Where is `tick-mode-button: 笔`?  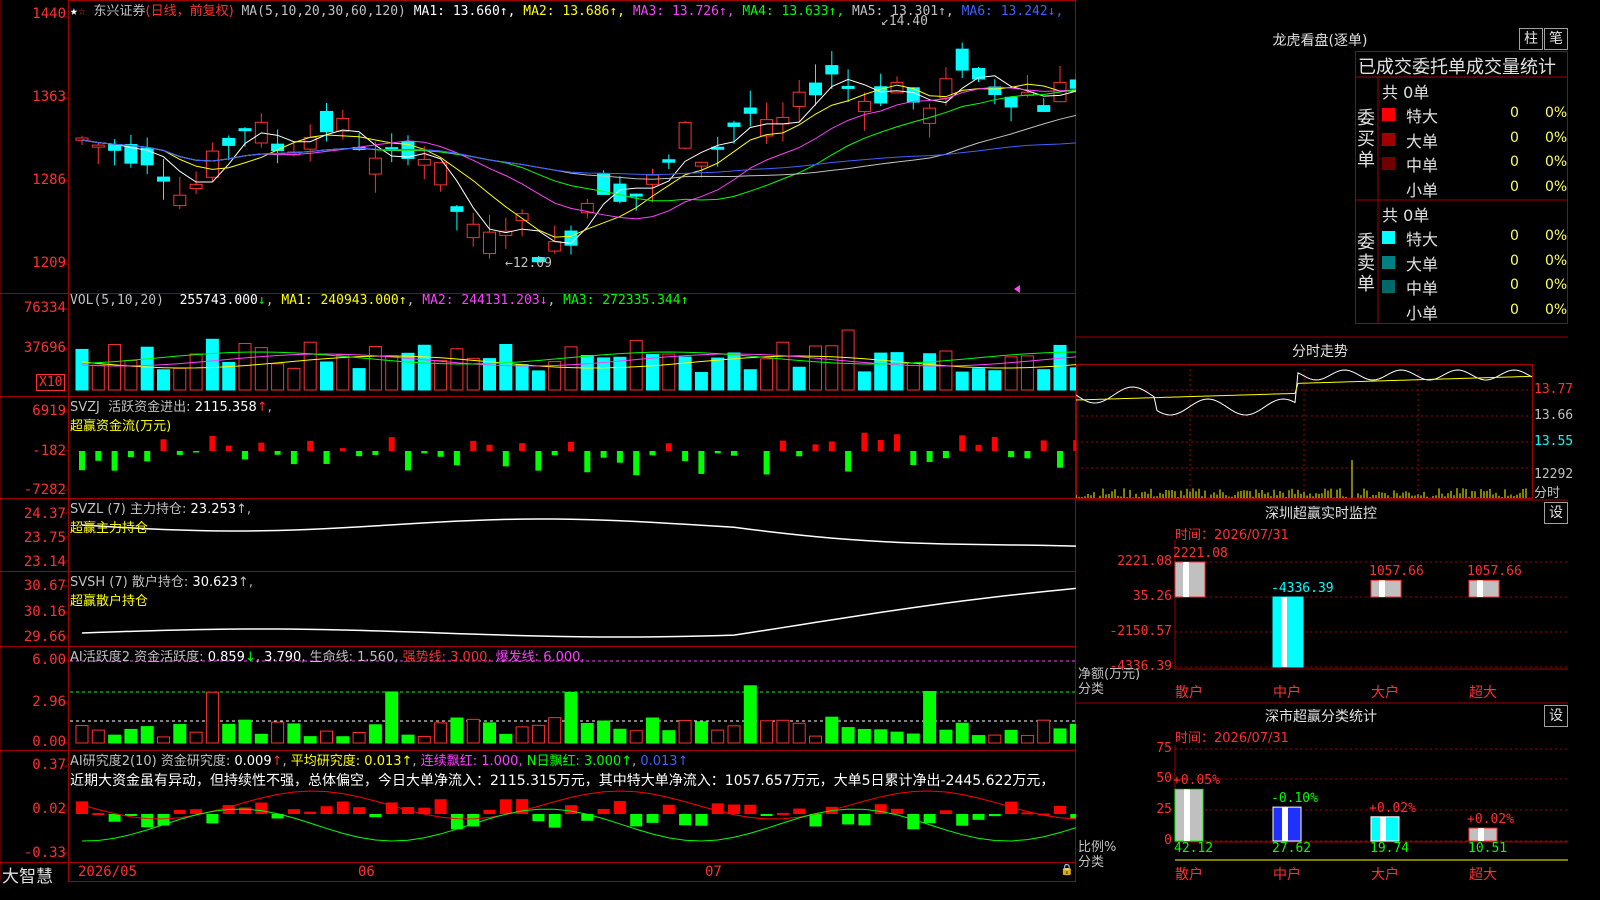 tick-mode-button: 笔 is located at coordinates (1556, 39).